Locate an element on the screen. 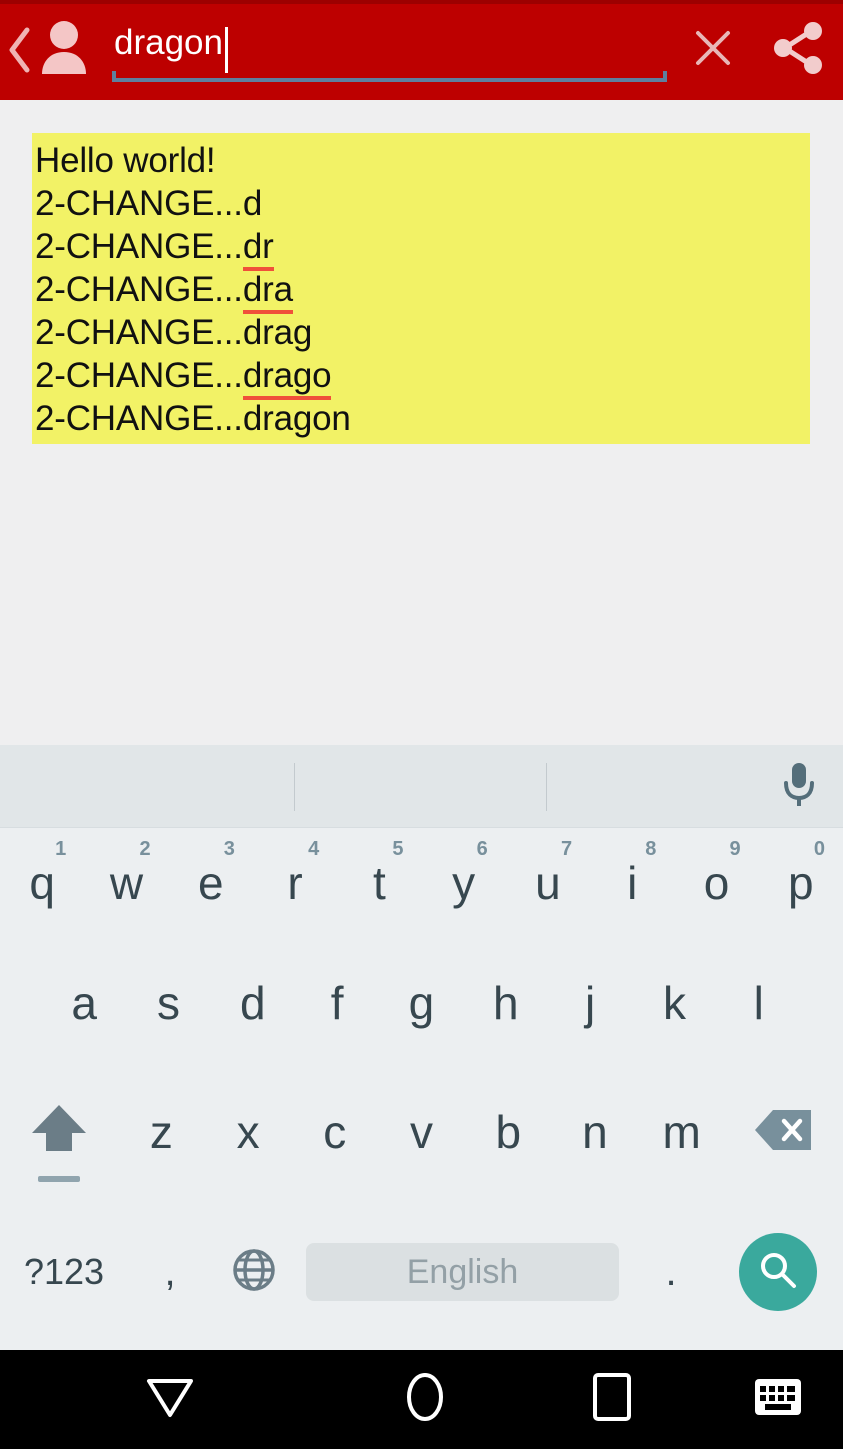 The width and height of the screenshot is (843, 1449). key-letter-label: v is located at coordinates (422, 1132).